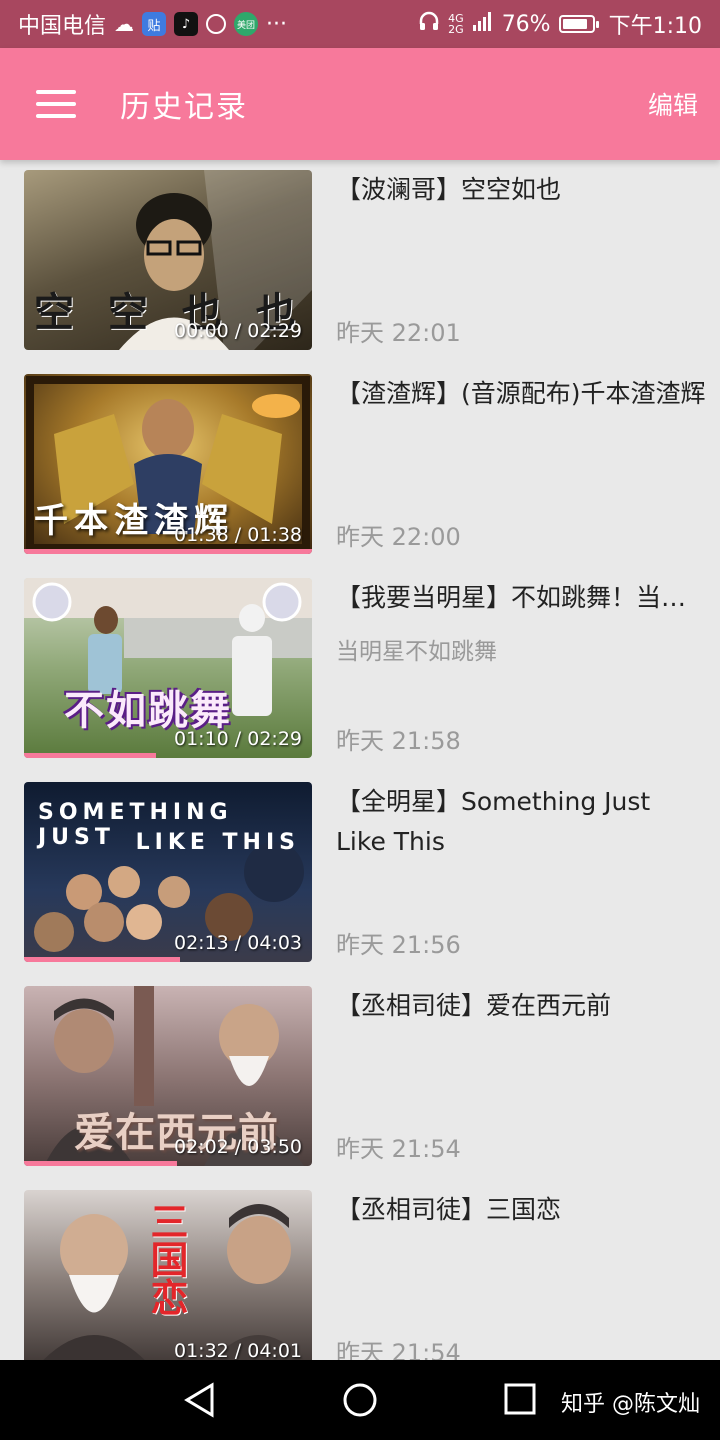 This screenshot has height=1440, width=720. What do you see at coordinates (398, 741) in the screenshot?
I see `watched-date: 昨天 21:58` at bounding box center [398, 741].